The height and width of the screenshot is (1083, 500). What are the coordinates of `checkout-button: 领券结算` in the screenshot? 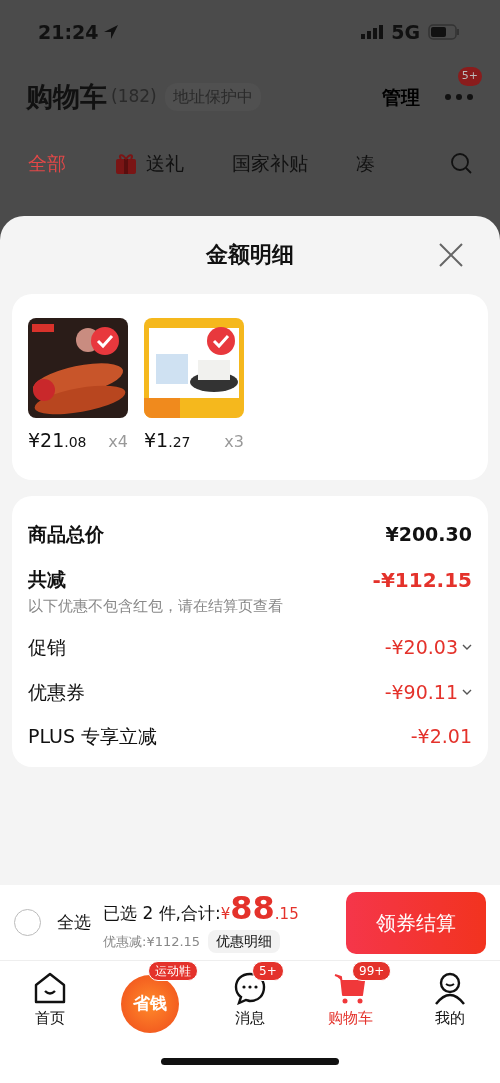 It's located at (416, 922).